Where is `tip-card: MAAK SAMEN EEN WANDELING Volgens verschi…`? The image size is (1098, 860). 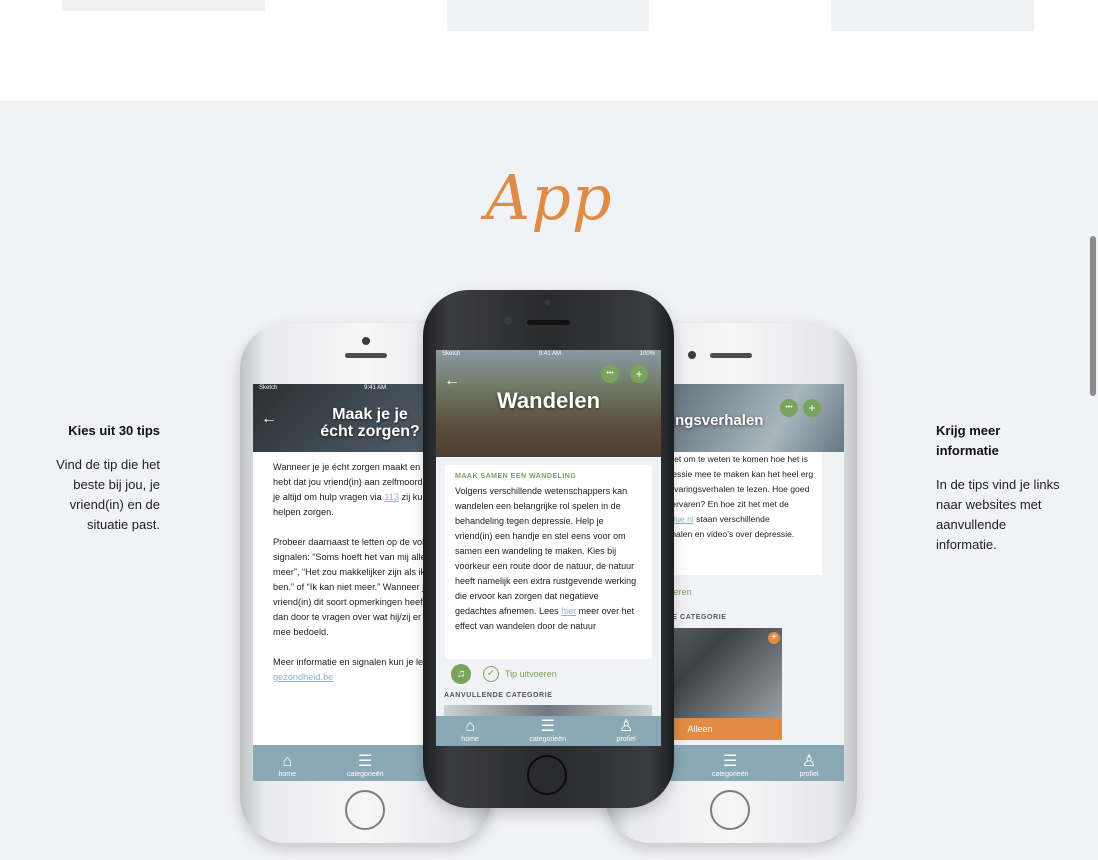 tip-card: MAAK SAMEN EEN WANDELING Volgens verschi… is located at coordinates (548, 562).